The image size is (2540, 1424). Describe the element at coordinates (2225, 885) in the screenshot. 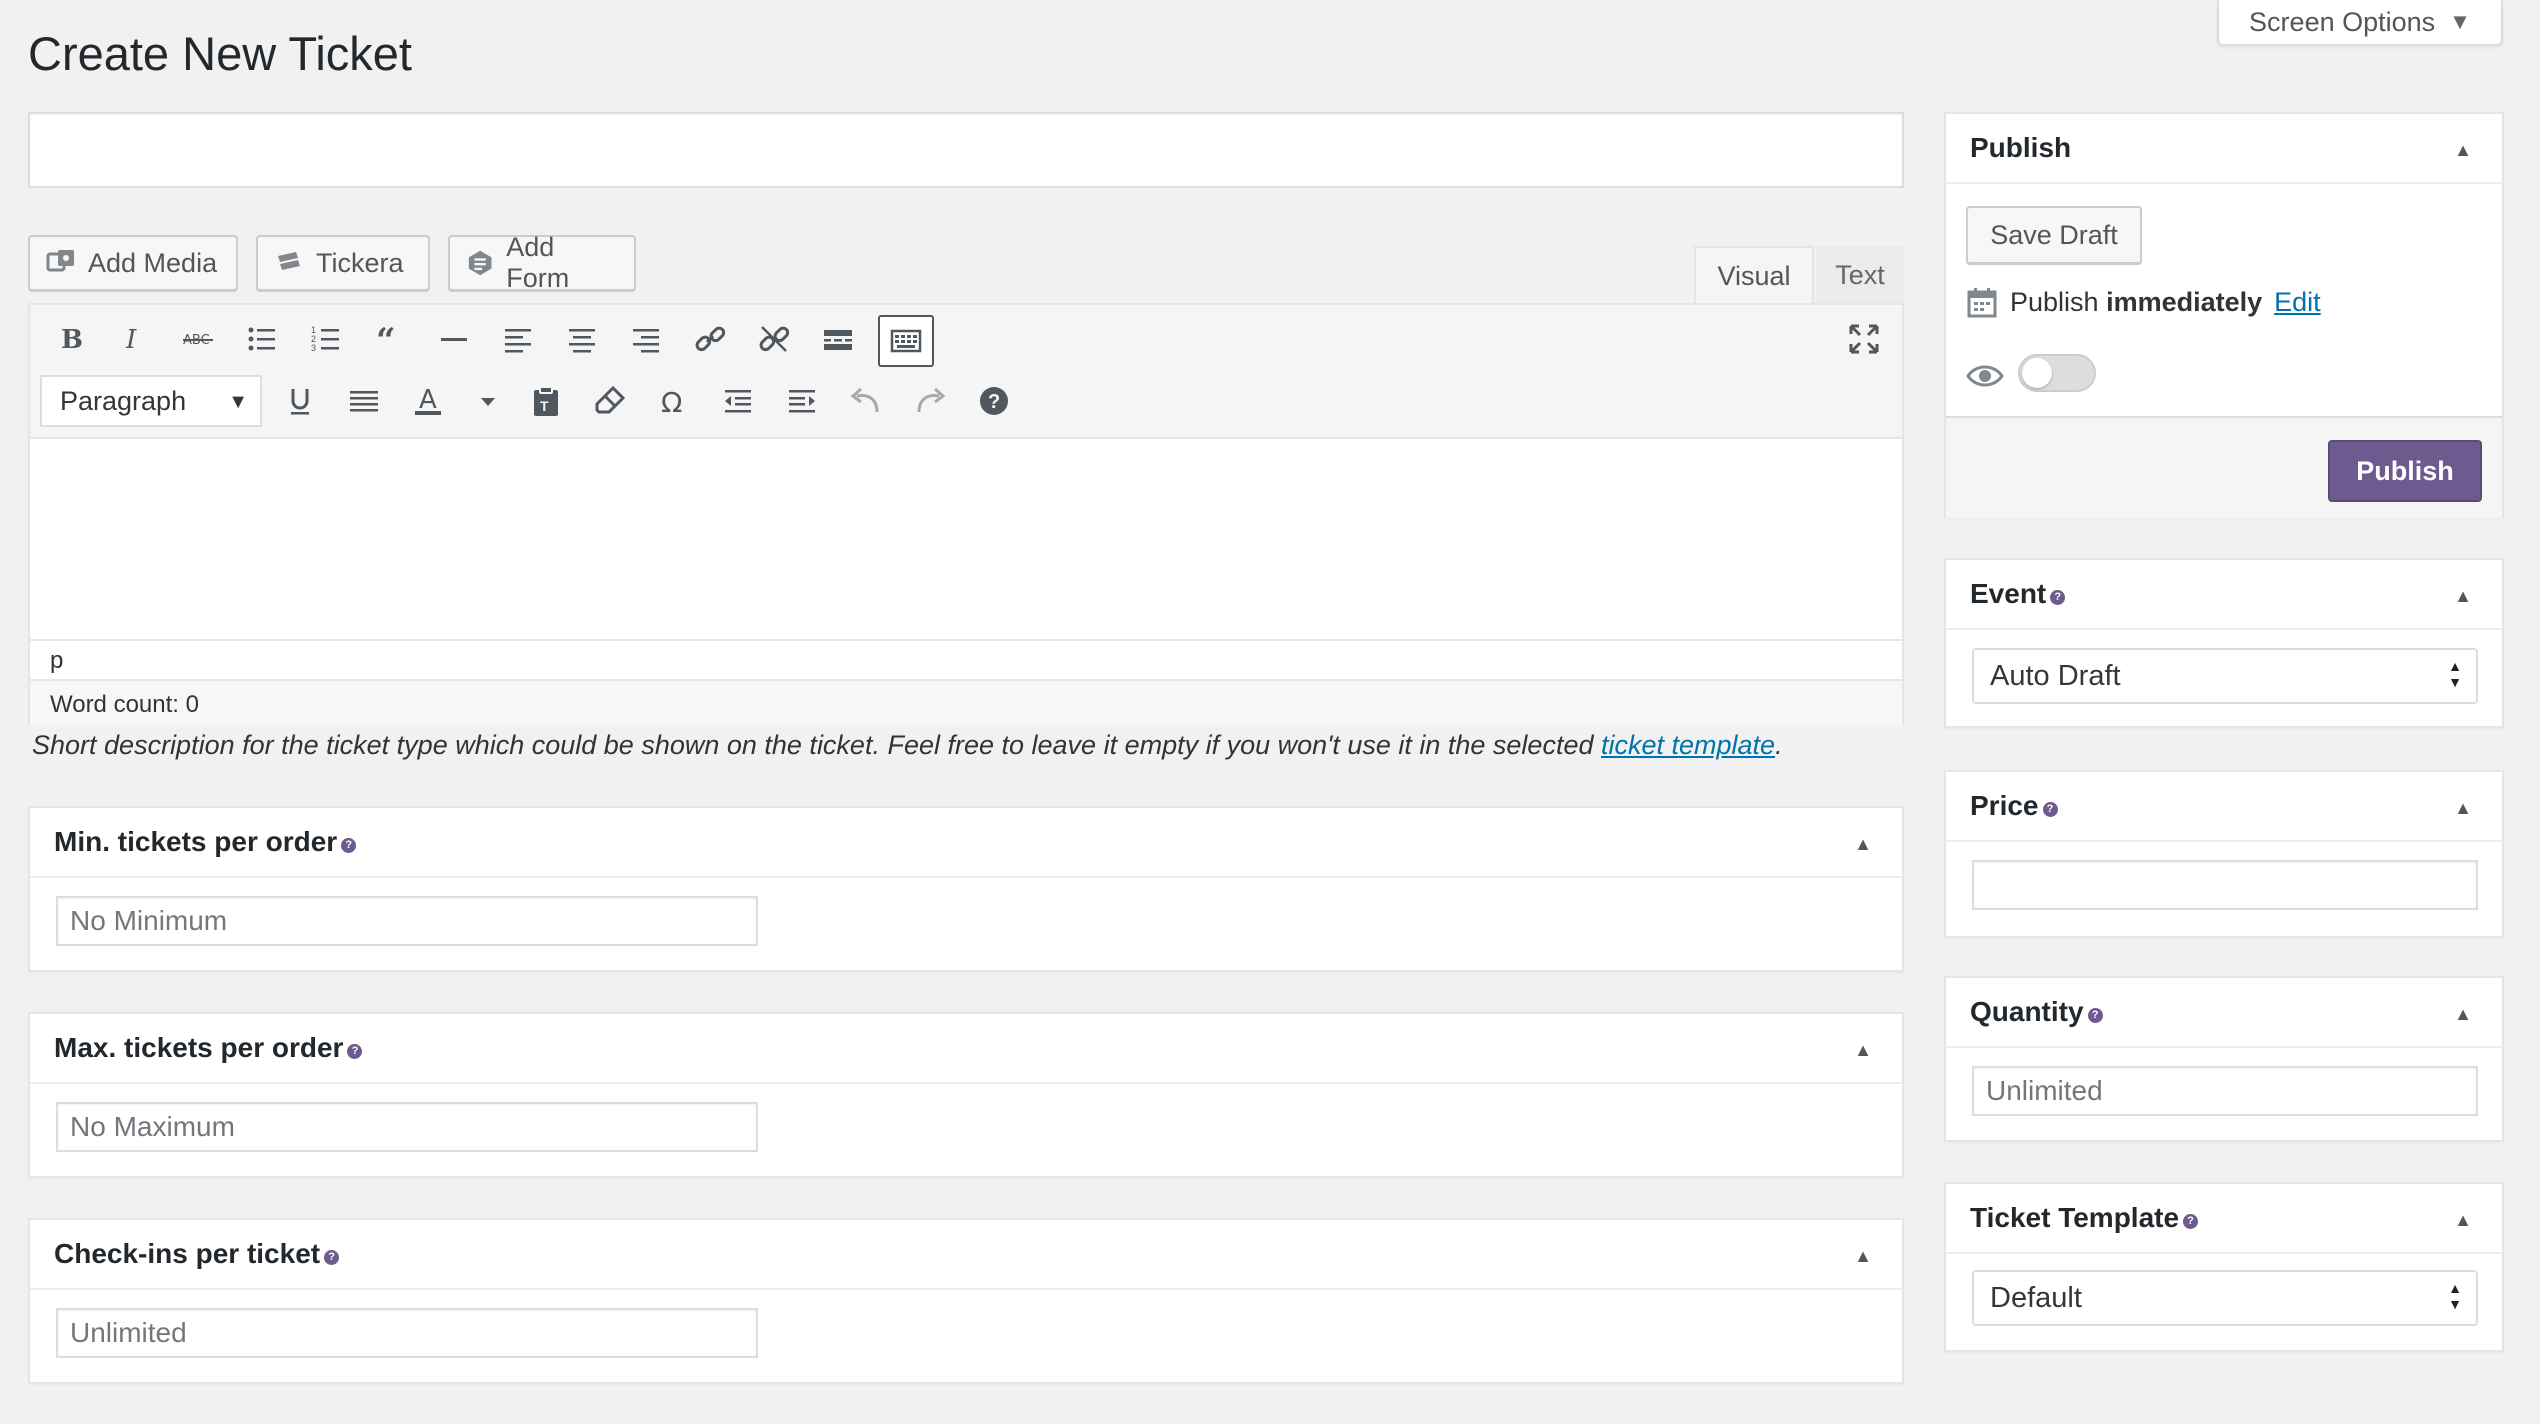

I see `price-input` at that location.